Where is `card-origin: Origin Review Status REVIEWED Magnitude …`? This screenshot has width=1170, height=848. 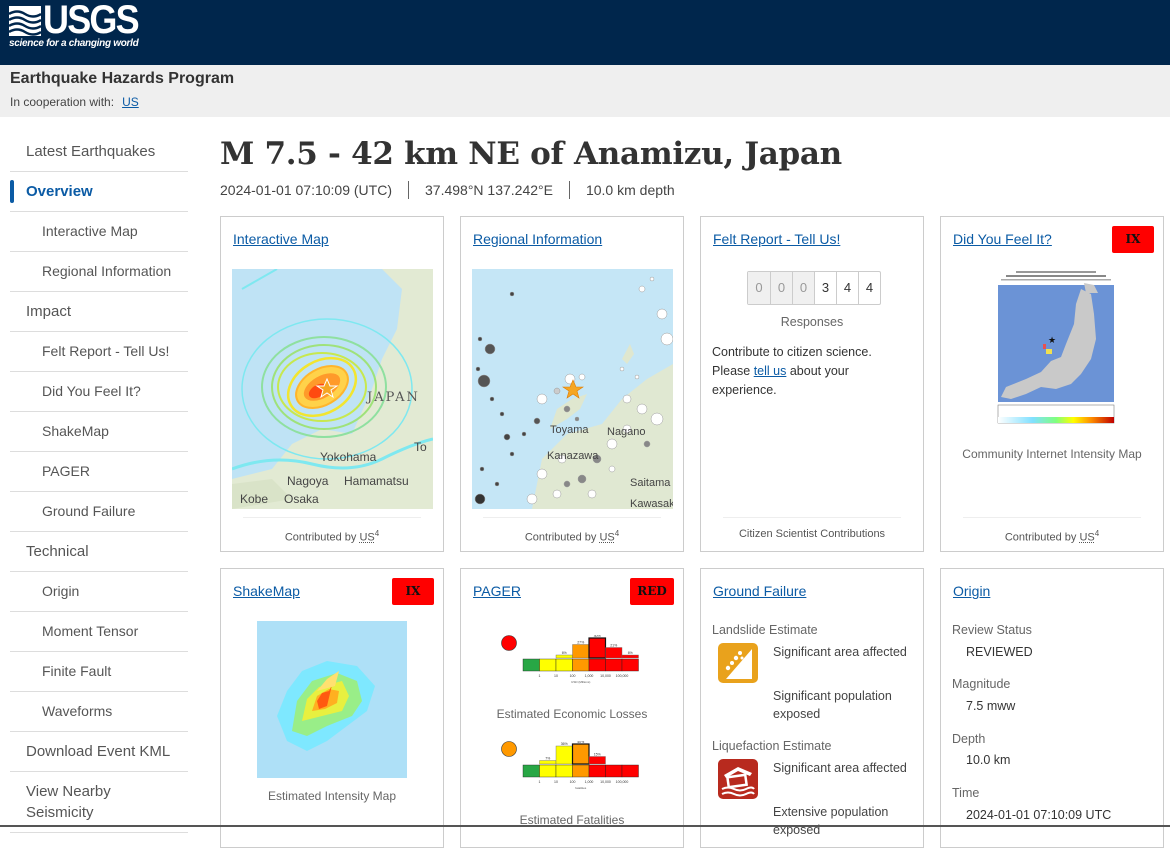 card-origin: Origin Review Status REVIEWED Magnitude … is located at coordinates (1052, 708).